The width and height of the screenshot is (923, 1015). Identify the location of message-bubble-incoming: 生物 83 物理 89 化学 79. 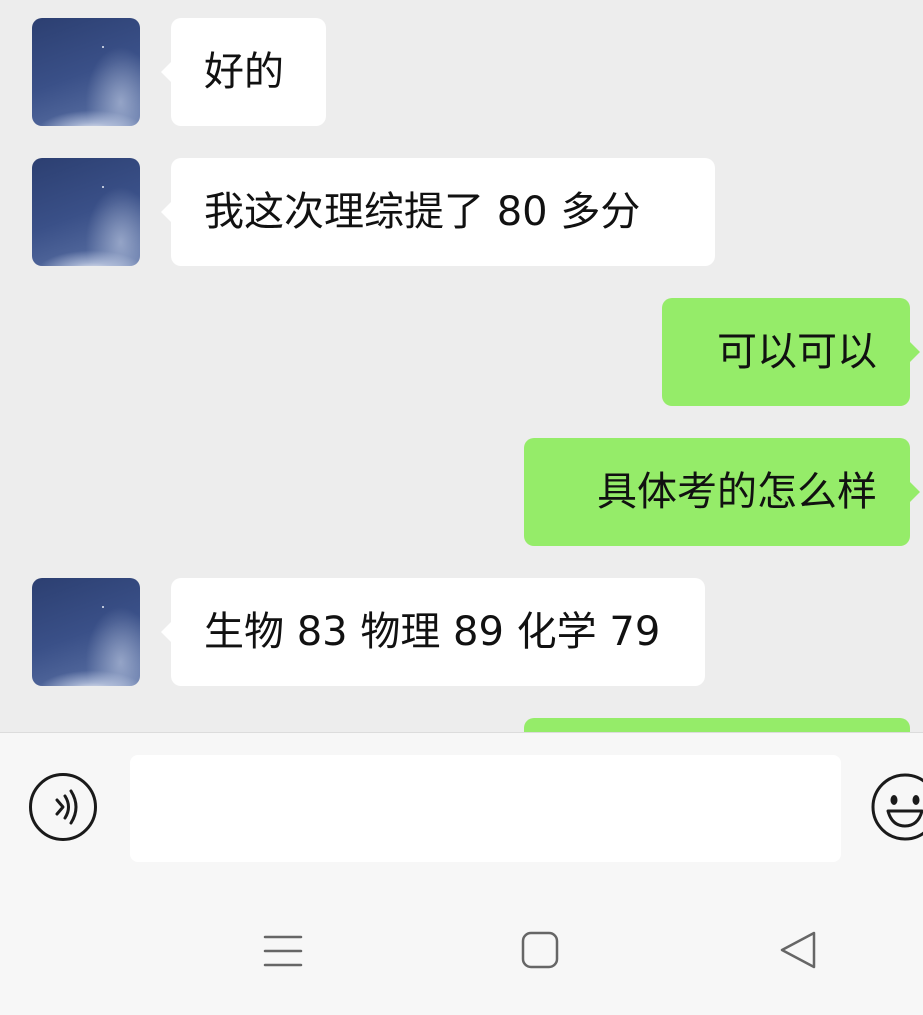
(433, 632).